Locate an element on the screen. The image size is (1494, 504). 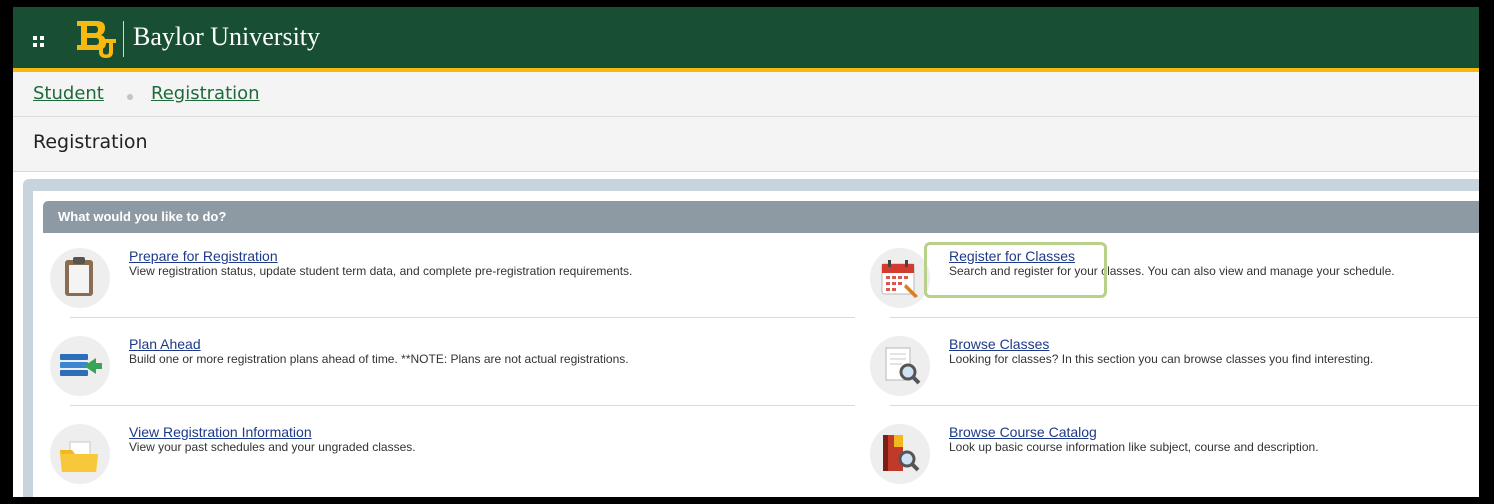
document-search-icon is located at coordinates (900, 366).